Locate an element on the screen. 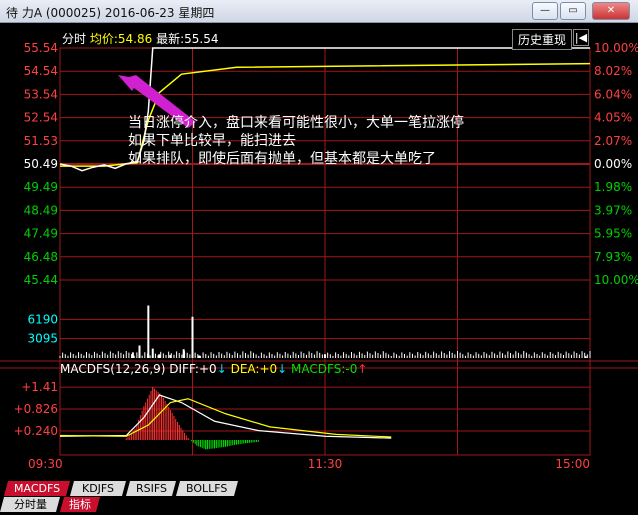  last-price-value: 55.54 is located at coordinates (201, 39).